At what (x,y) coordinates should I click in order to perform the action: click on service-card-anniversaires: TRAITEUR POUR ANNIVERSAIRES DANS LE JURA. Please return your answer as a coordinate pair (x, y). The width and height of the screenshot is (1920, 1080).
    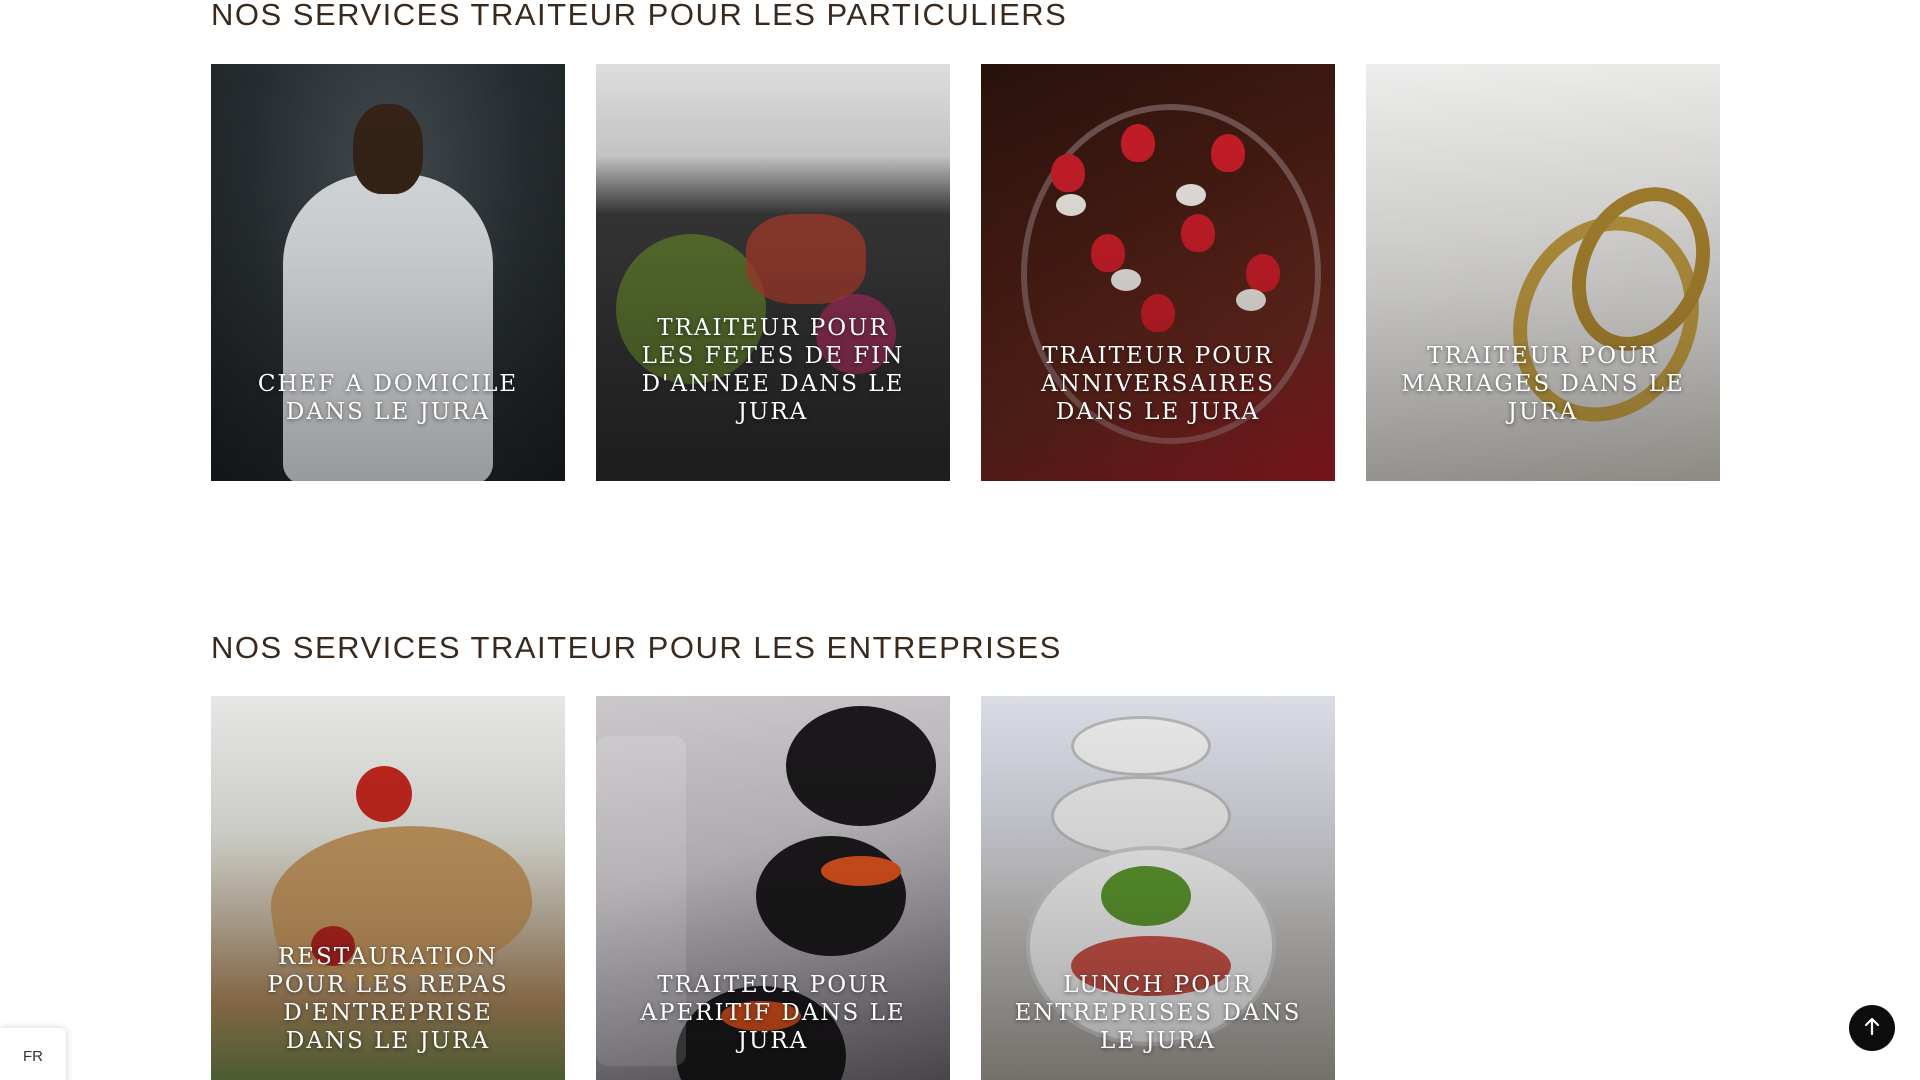
    Looking at the image, I should click on (1158, 272).